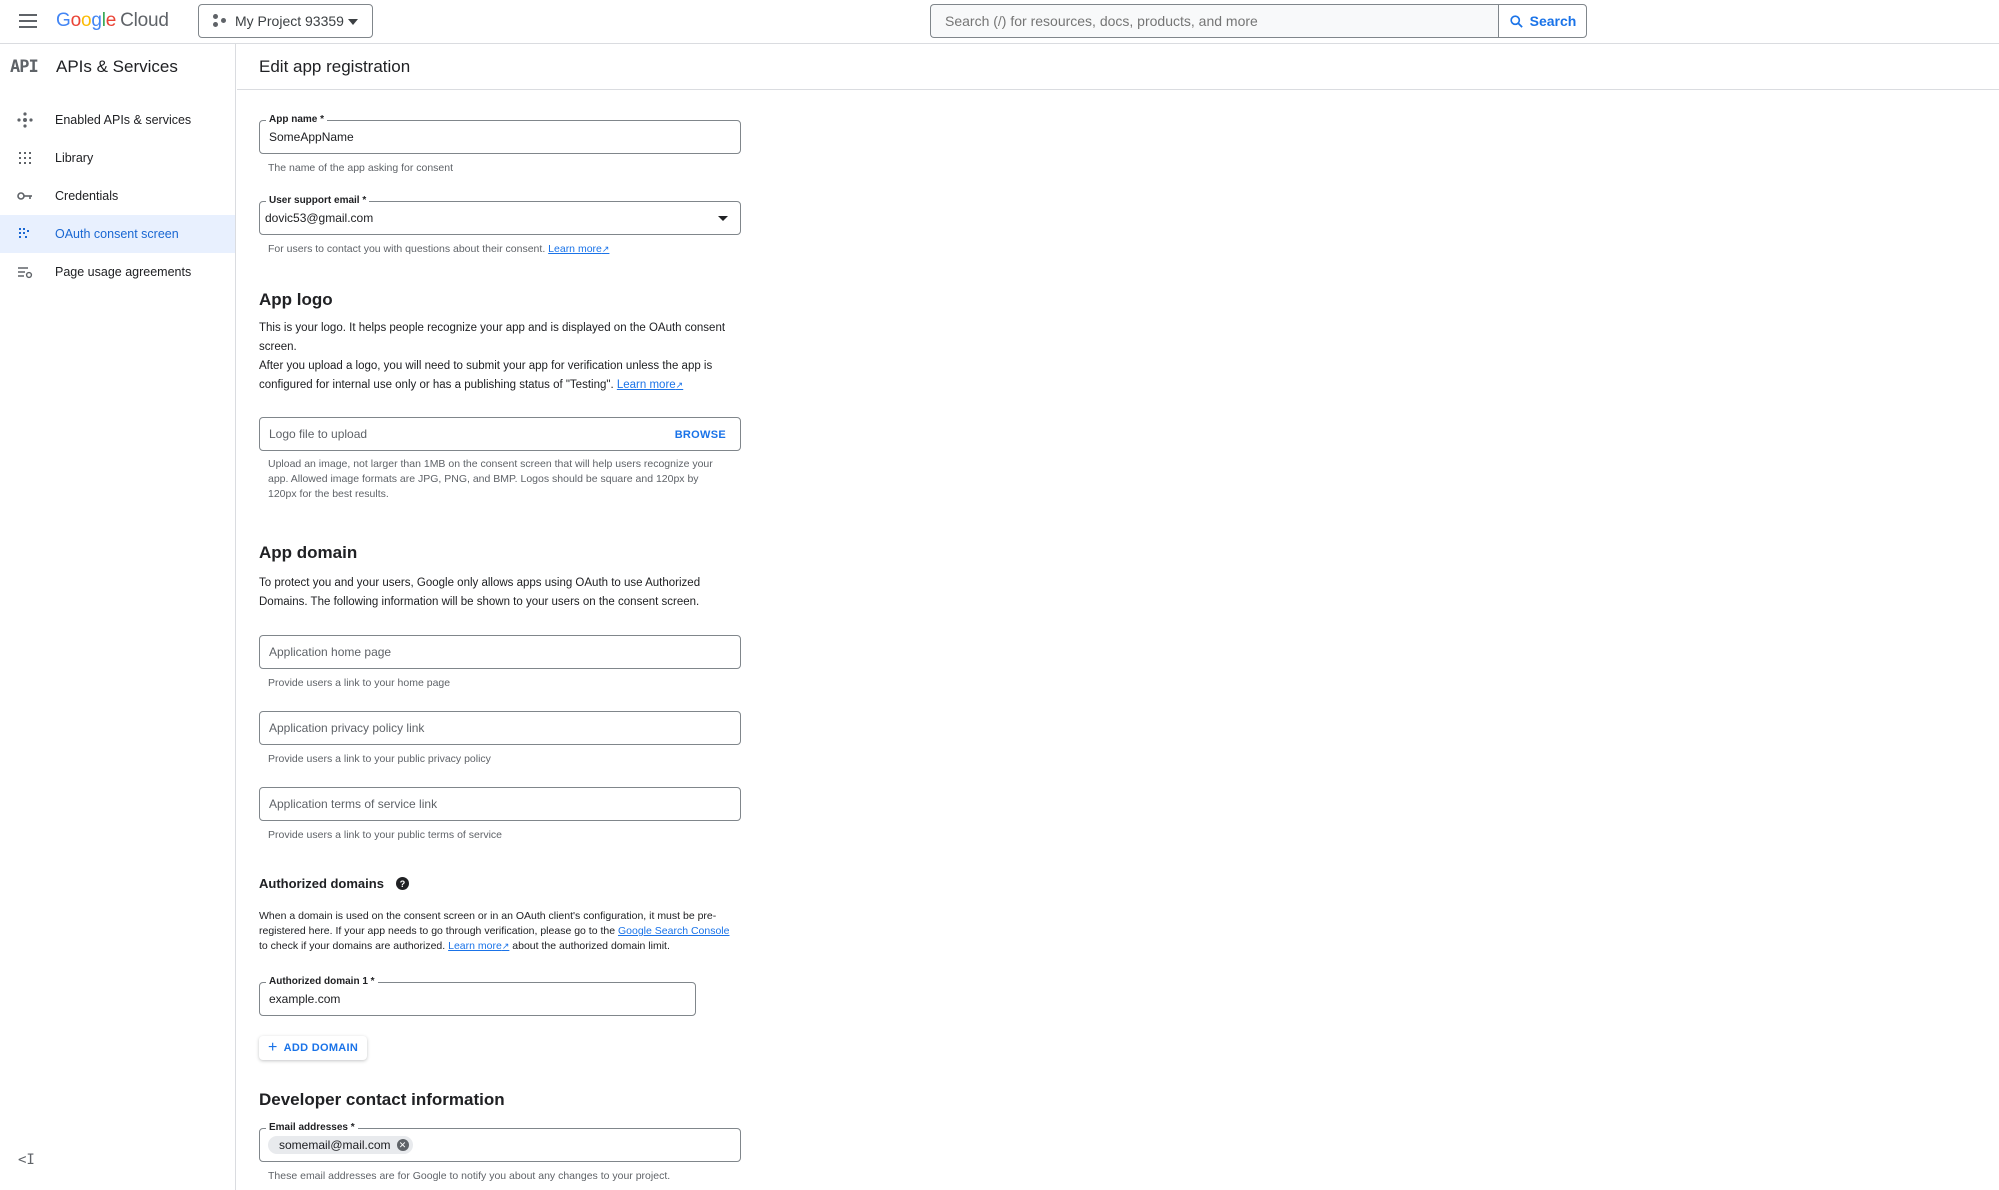 This screenshot has width=1999, height=1190. Describe the element at coordinates (1516, 21) in the screenshot. I see `search-icon` at that location.